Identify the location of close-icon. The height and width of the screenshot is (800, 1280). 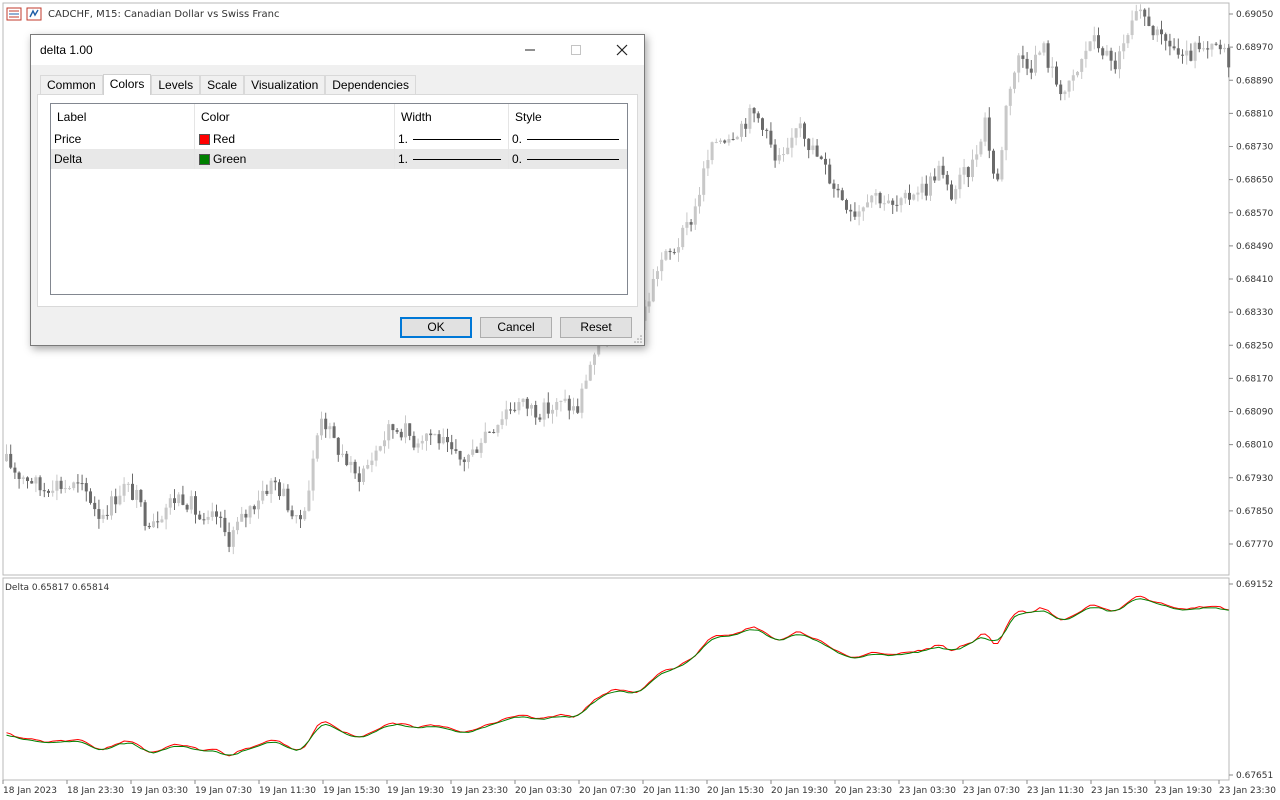
(622, 50).